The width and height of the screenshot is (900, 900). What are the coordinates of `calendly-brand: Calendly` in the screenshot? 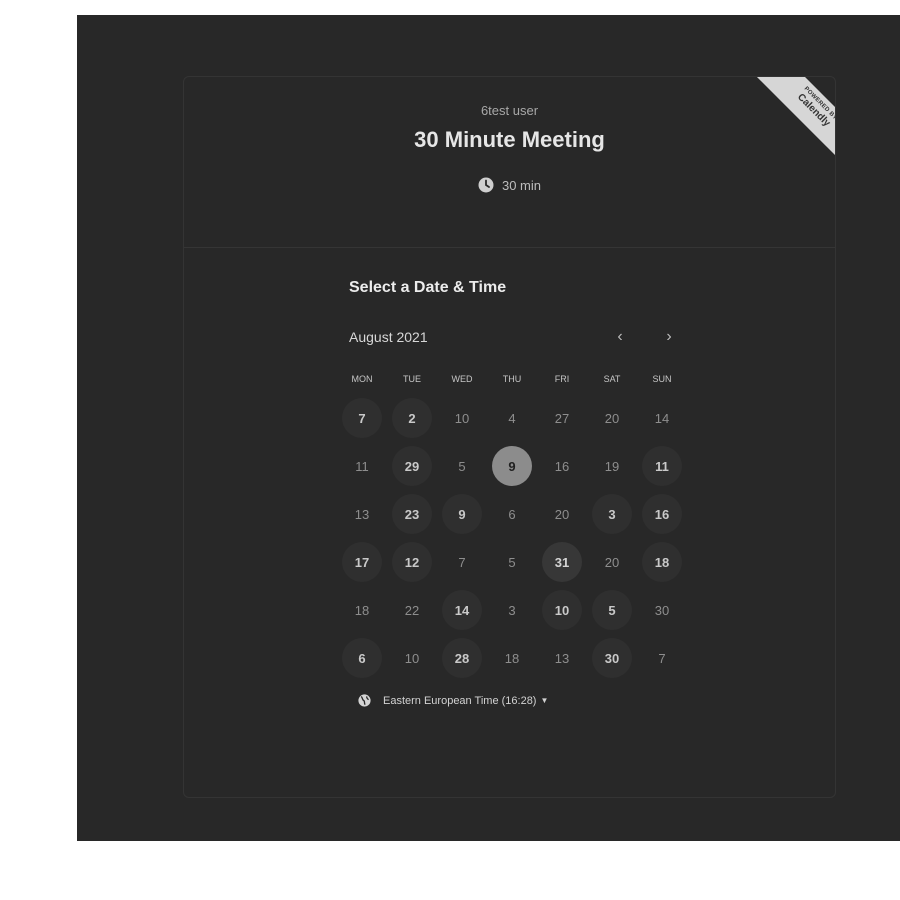 It's located at (814, 110).